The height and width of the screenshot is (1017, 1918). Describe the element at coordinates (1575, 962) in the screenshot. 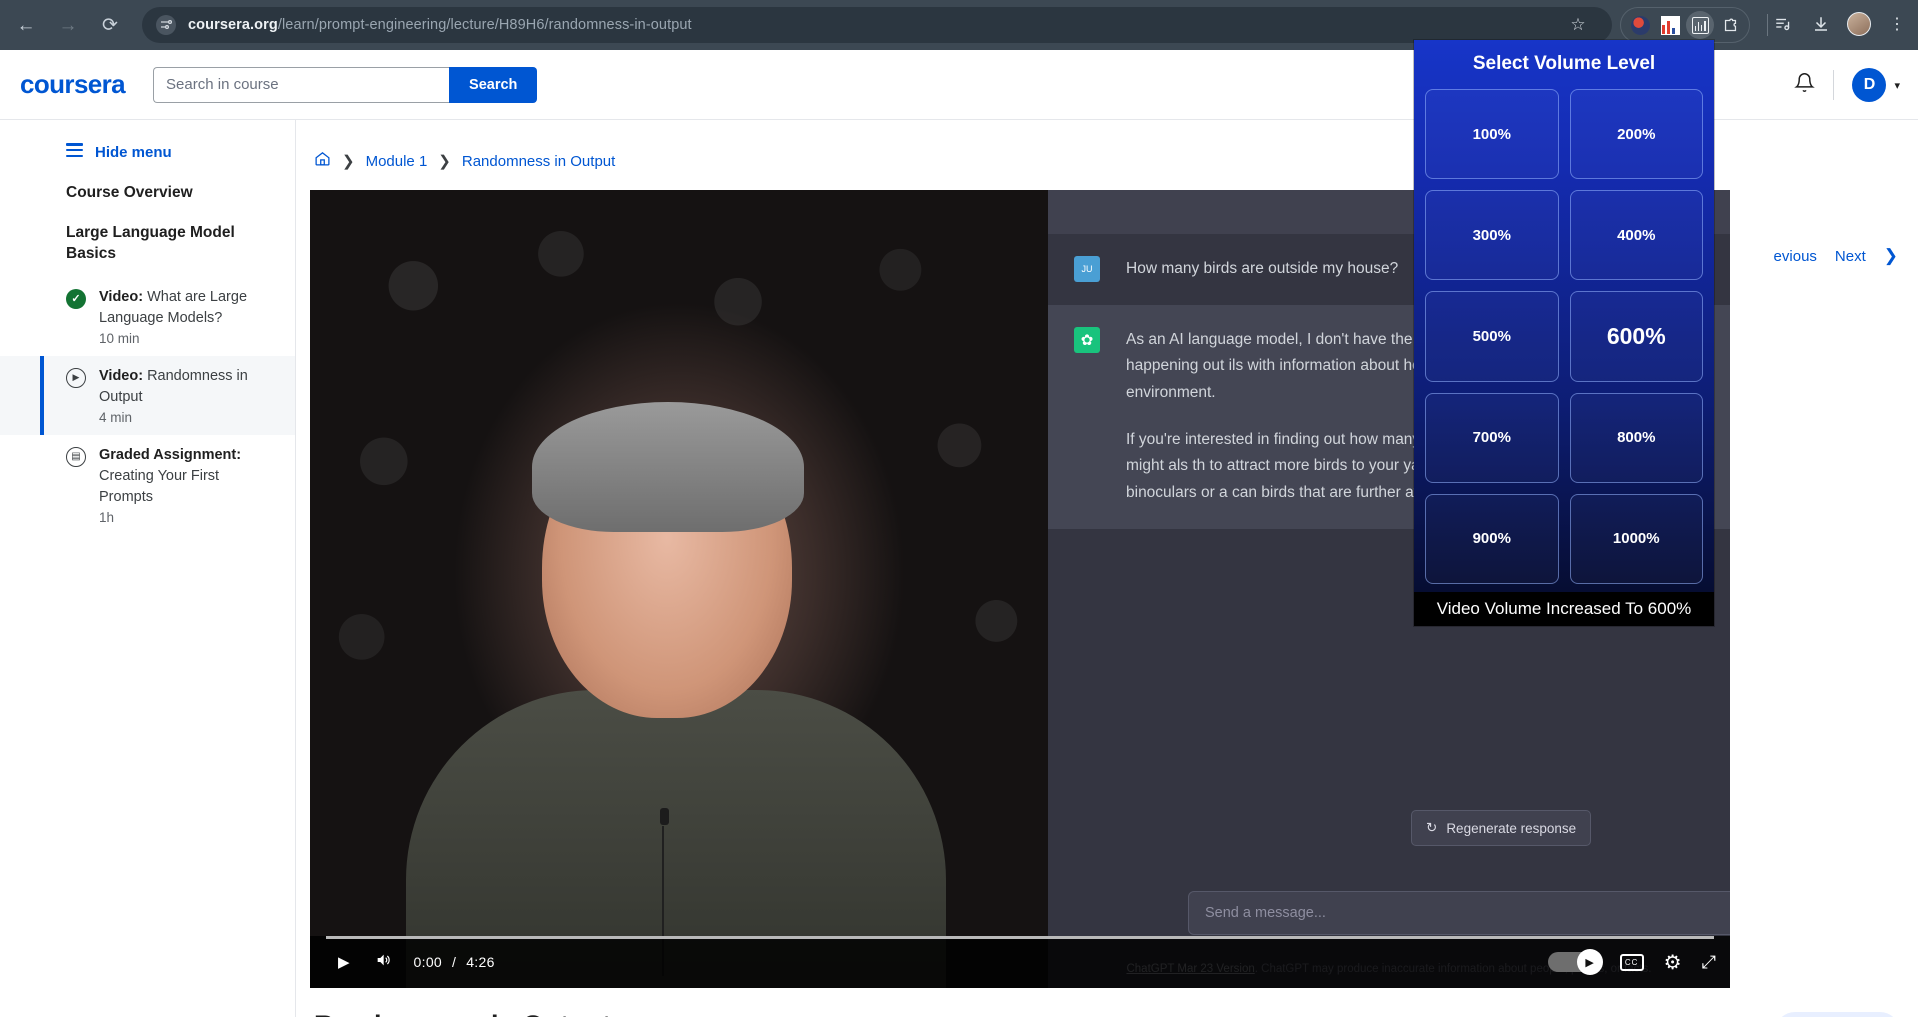

I see `autoplay-toggle` at that location.